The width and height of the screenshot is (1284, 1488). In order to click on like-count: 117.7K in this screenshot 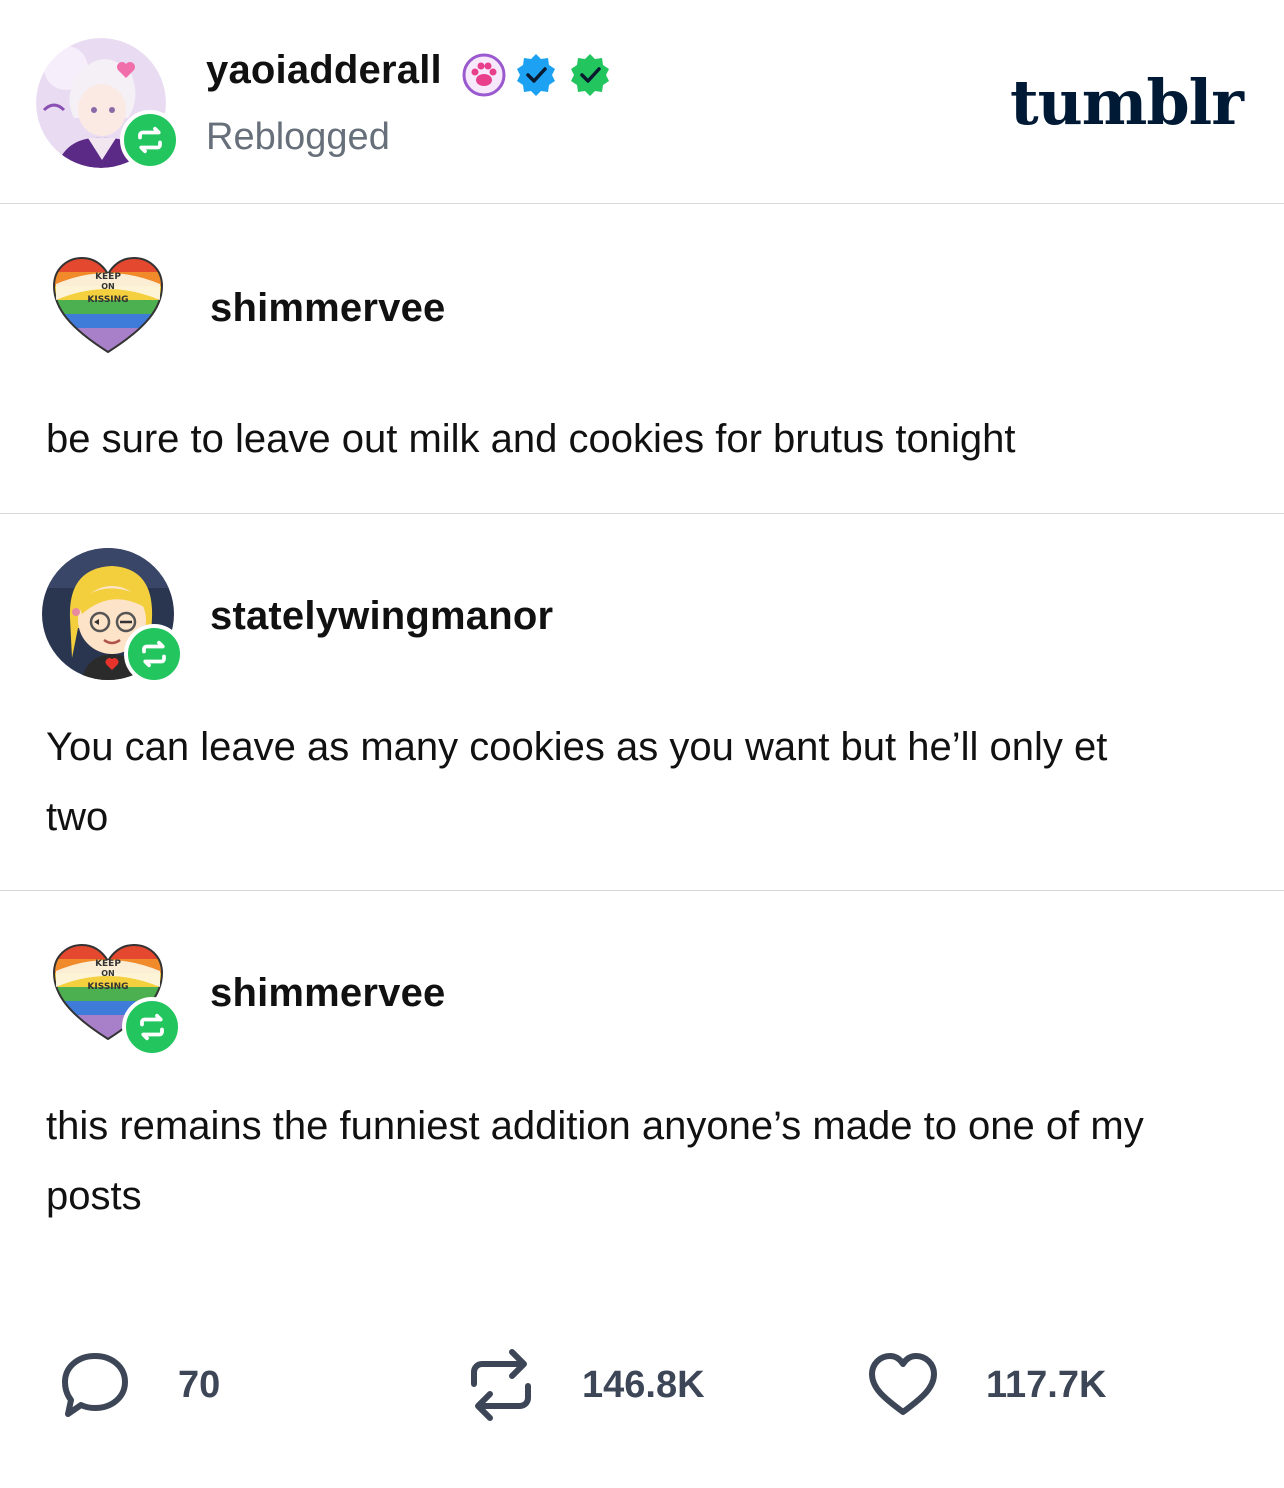, I will do `click(1046, 1384)`.